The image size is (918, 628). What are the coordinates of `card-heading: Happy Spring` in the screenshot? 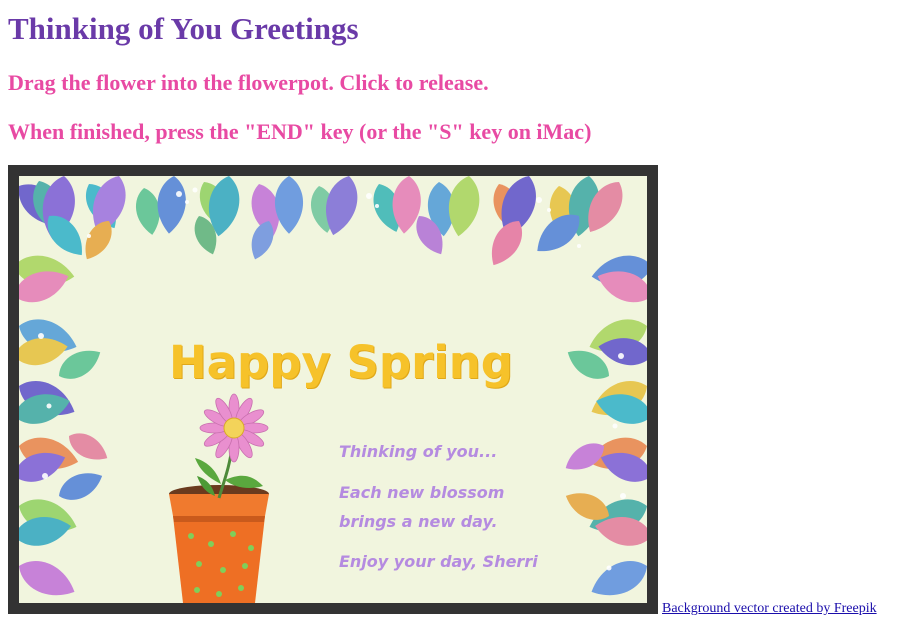 It's located at (341, 362).